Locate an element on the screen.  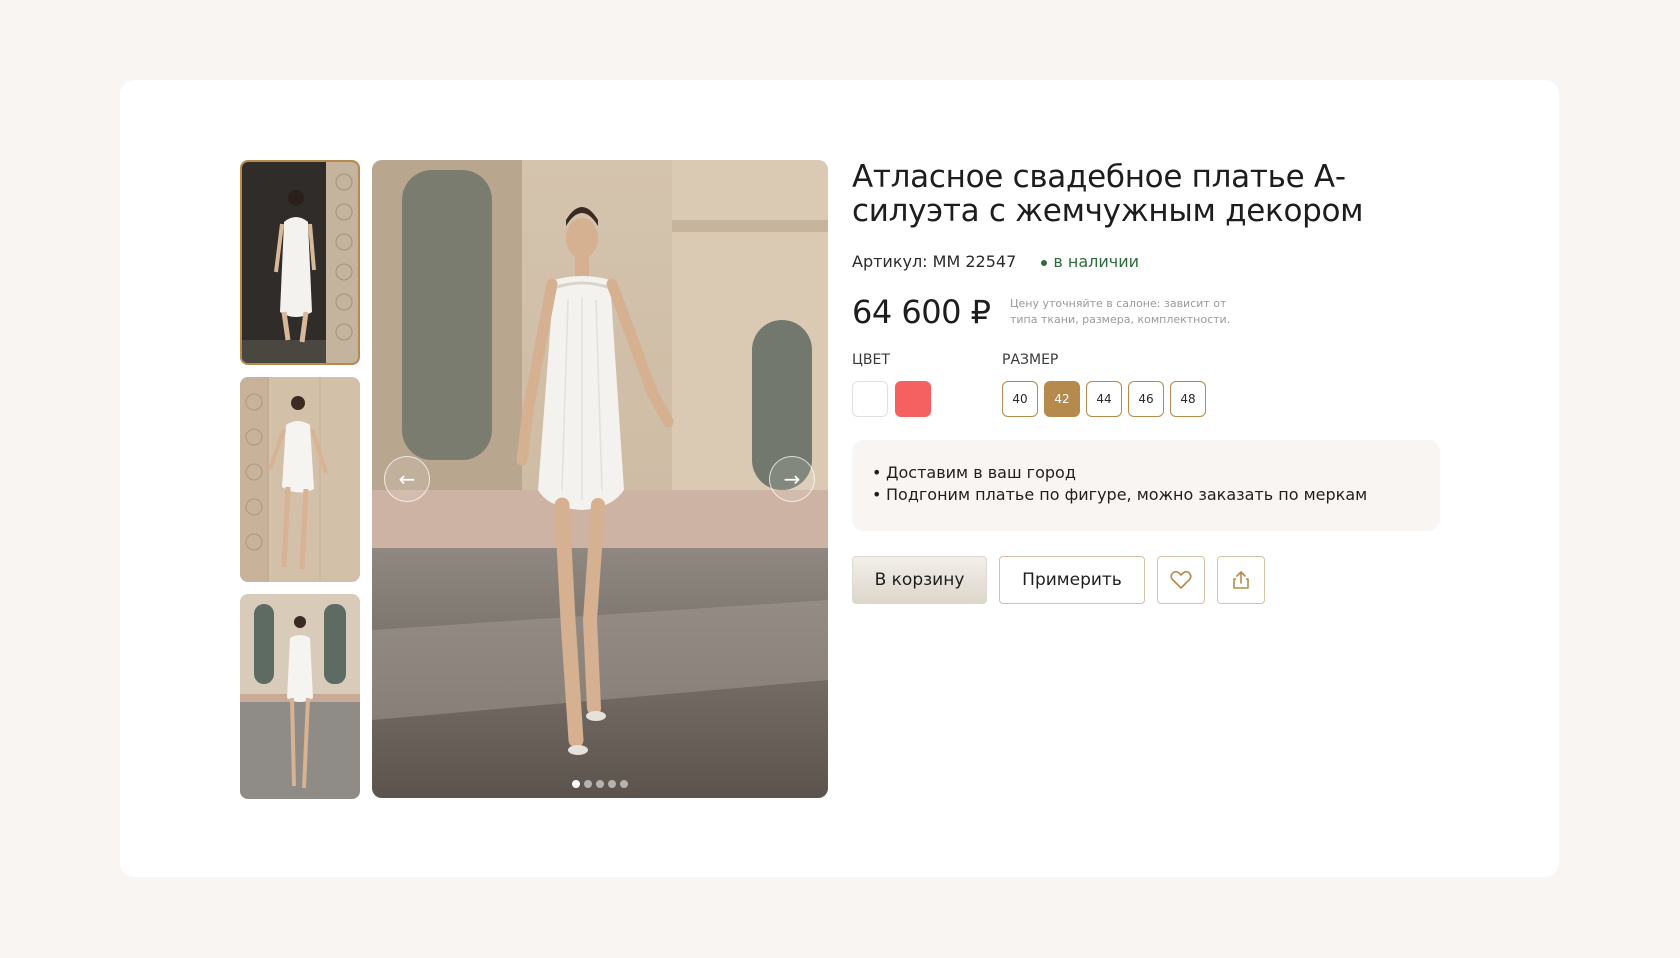
arrow-right-icon: → is located at coordinates (792, 479).